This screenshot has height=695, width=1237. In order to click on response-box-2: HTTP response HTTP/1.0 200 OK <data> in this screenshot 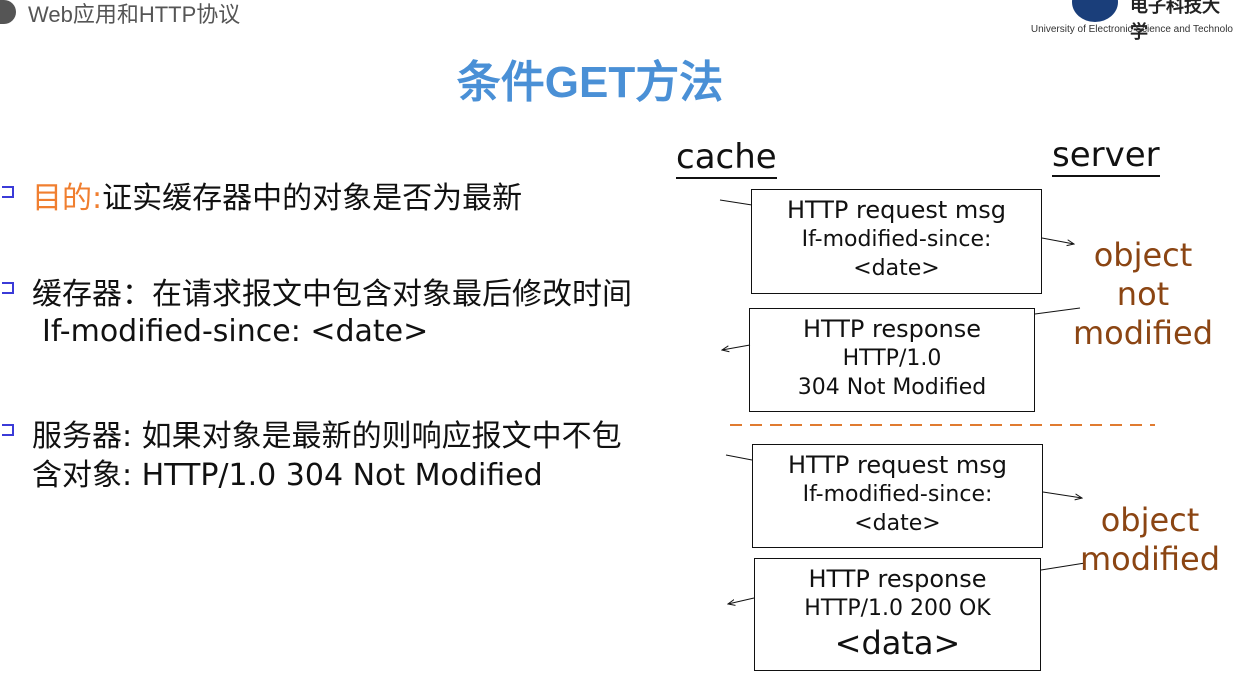, I will do `click(897, 614)`.